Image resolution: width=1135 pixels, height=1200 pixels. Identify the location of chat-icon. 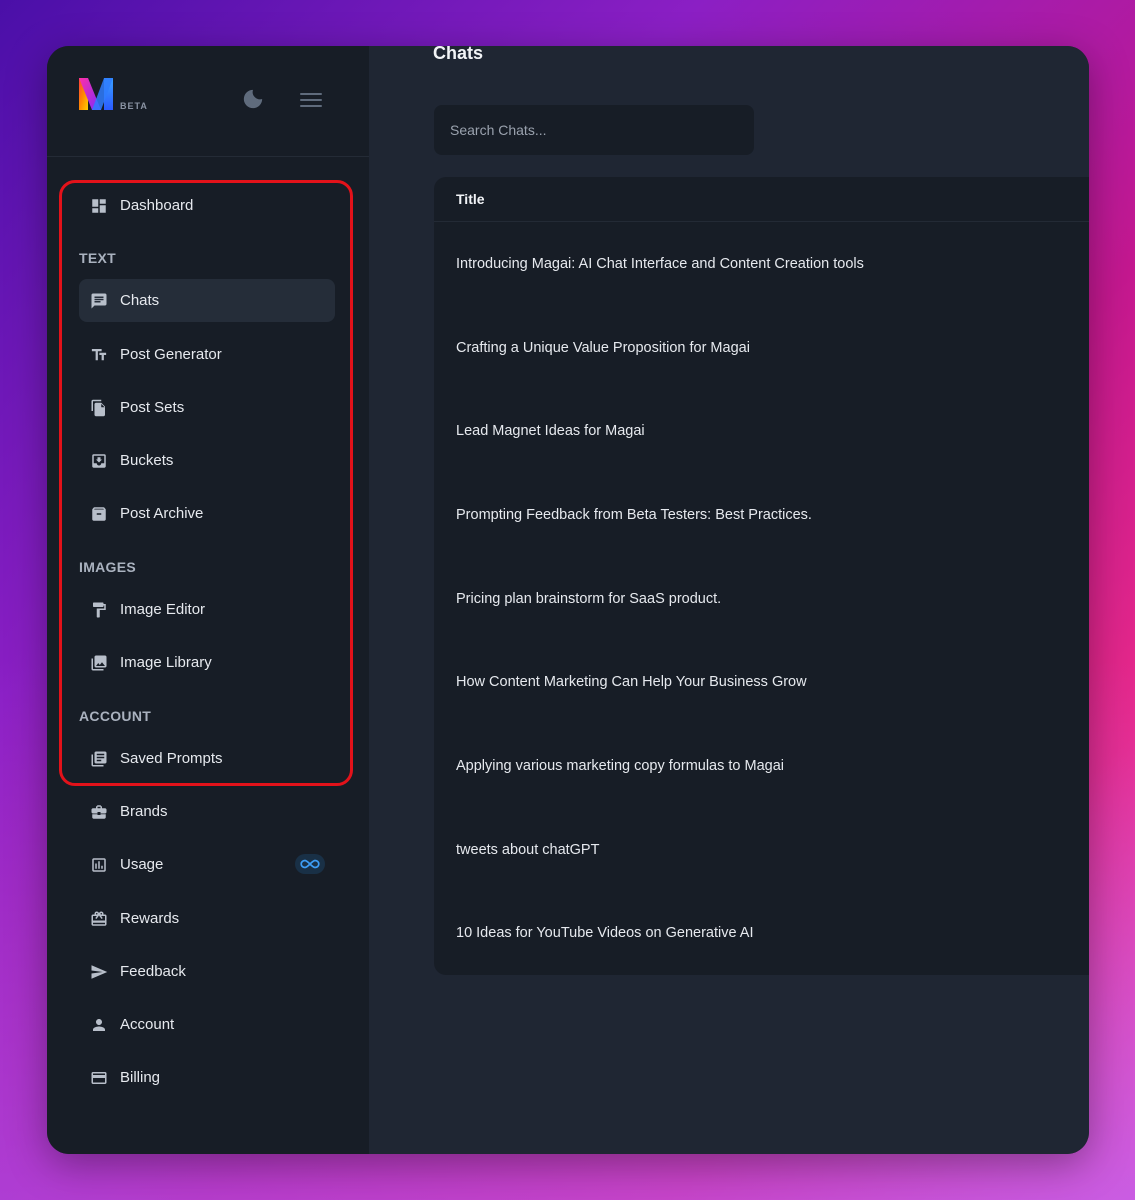
(99, 301).